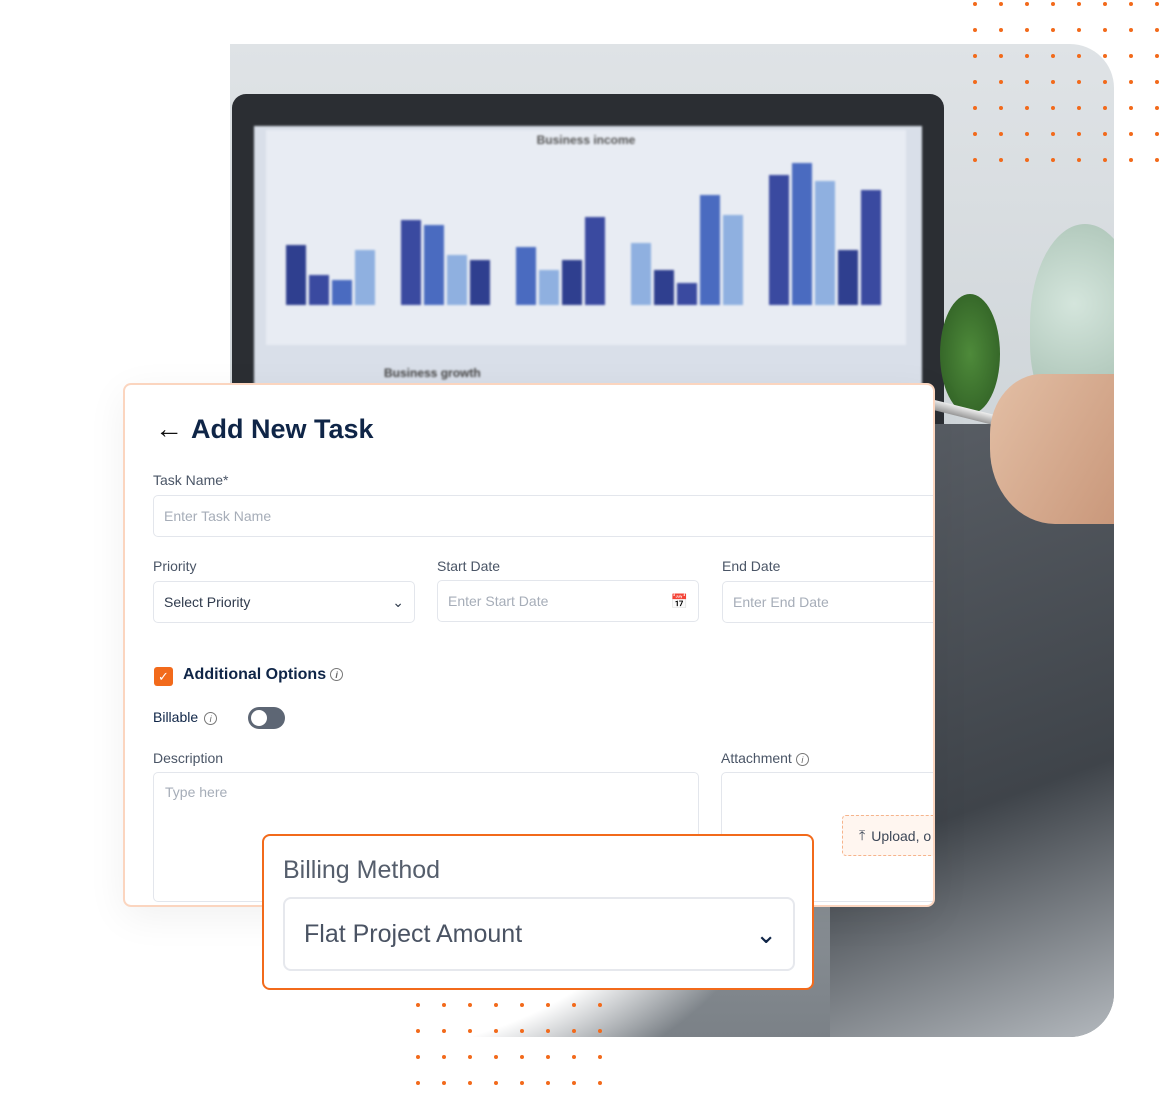 The image size is (1161, 1119). I want to click on upload-button: ⤒ Upload, o, so click(887, 835).